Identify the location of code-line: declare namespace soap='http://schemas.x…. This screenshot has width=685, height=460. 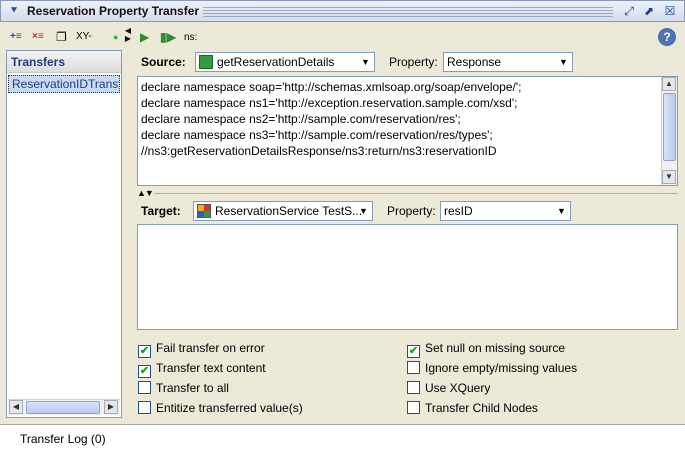
(331, 87).